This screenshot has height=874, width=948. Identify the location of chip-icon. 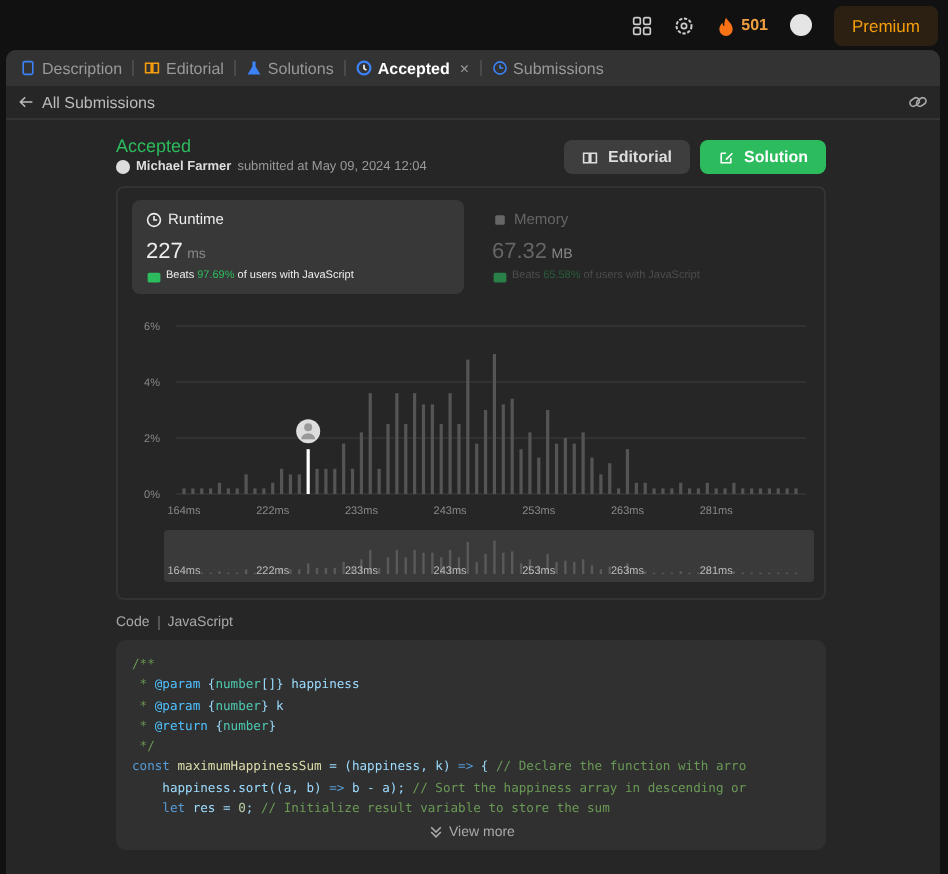
(500, 219).